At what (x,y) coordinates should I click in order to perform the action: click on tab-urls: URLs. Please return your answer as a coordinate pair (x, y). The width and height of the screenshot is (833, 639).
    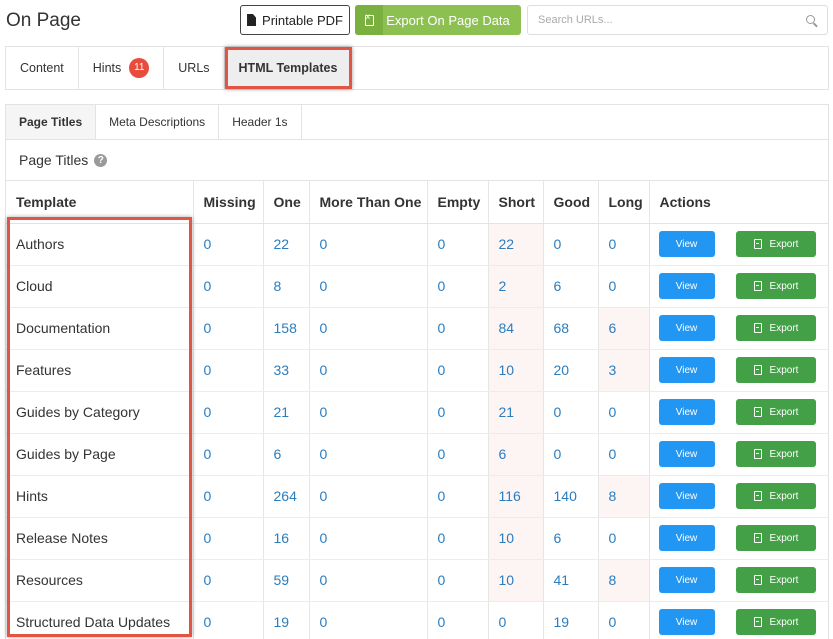
    Looking at the image, I should click on (194, 68).